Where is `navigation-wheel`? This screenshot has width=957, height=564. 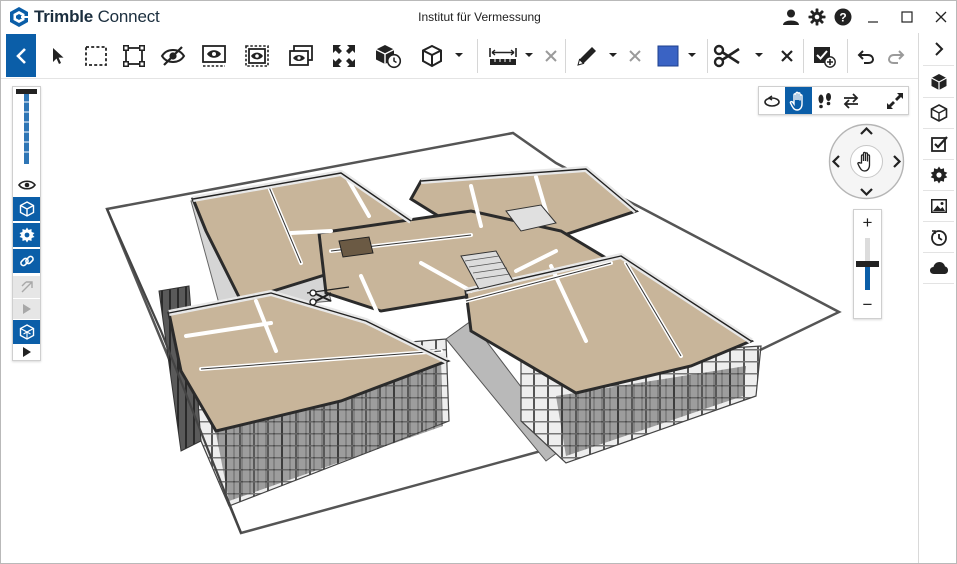
navigation-wheel is located at coordinates (866, 161).